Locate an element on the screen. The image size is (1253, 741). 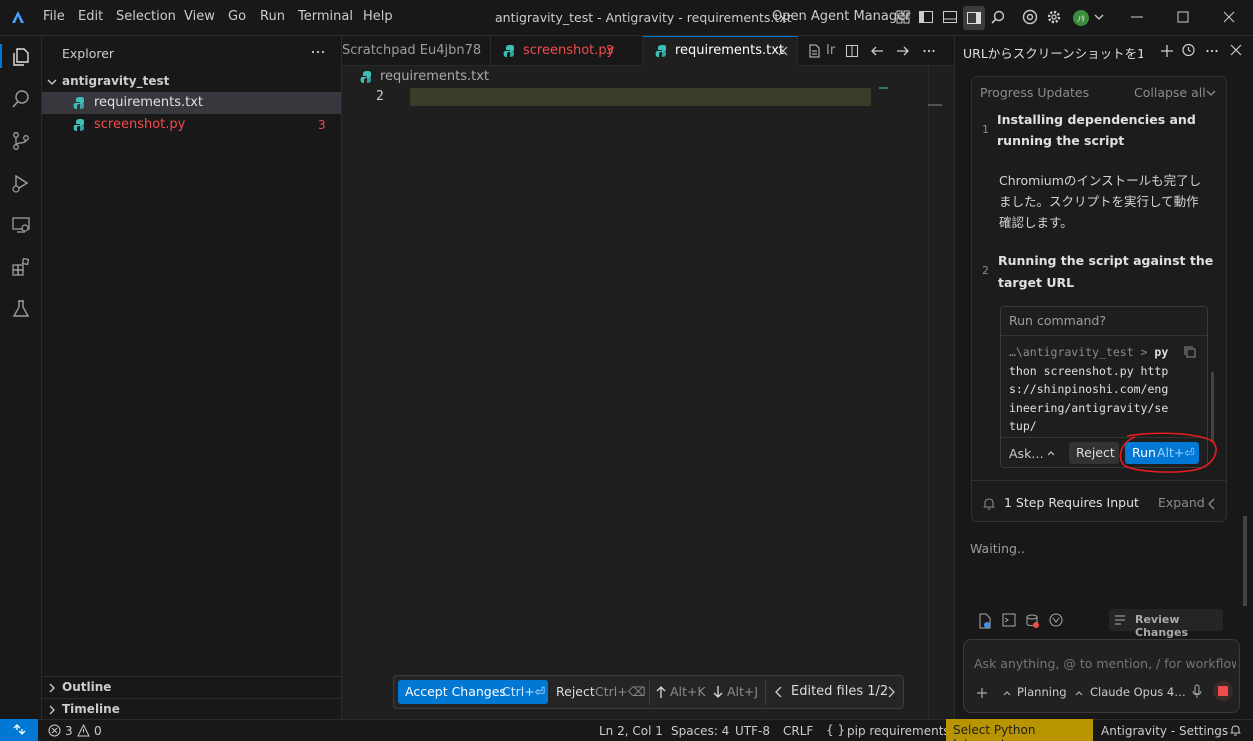
outline-section: Outline is located at coordinates (191, 688).